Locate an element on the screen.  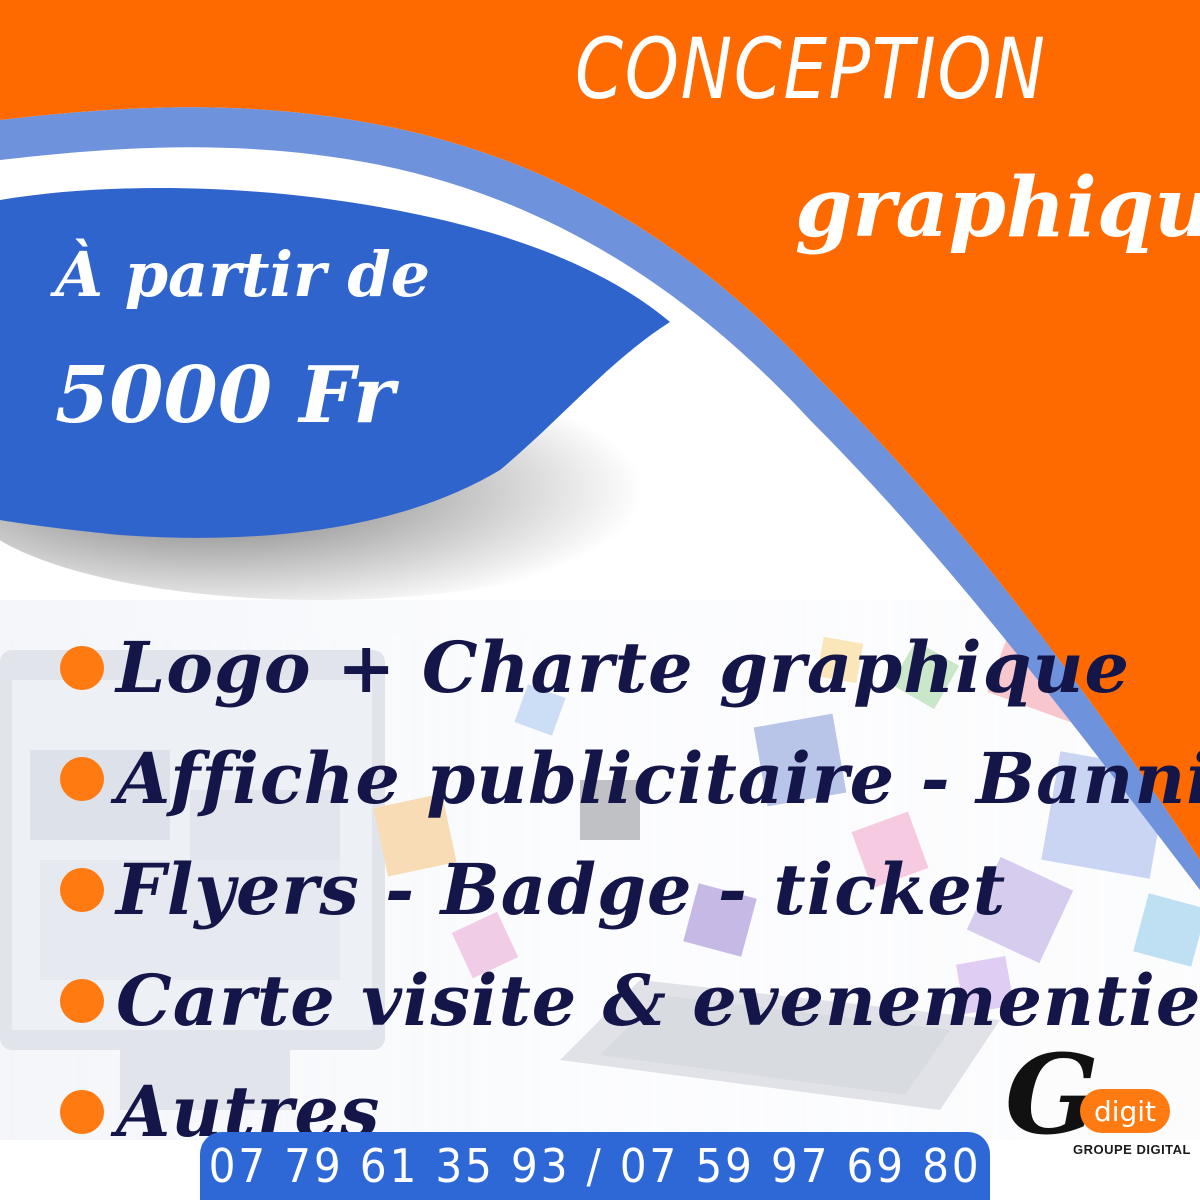
gdigit-logo: G digit GROUPE DIGITAL is located at coordinates (1097, 1095).